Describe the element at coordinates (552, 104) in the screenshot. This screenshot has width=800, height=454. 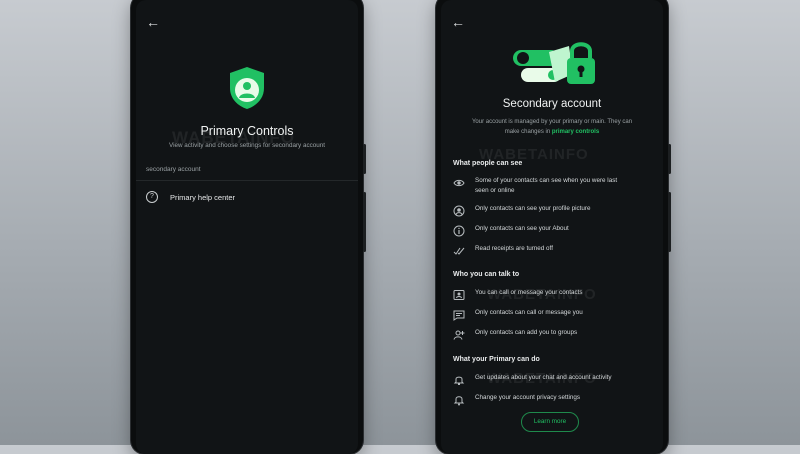
I see `page-title: Secondary account` at that location.